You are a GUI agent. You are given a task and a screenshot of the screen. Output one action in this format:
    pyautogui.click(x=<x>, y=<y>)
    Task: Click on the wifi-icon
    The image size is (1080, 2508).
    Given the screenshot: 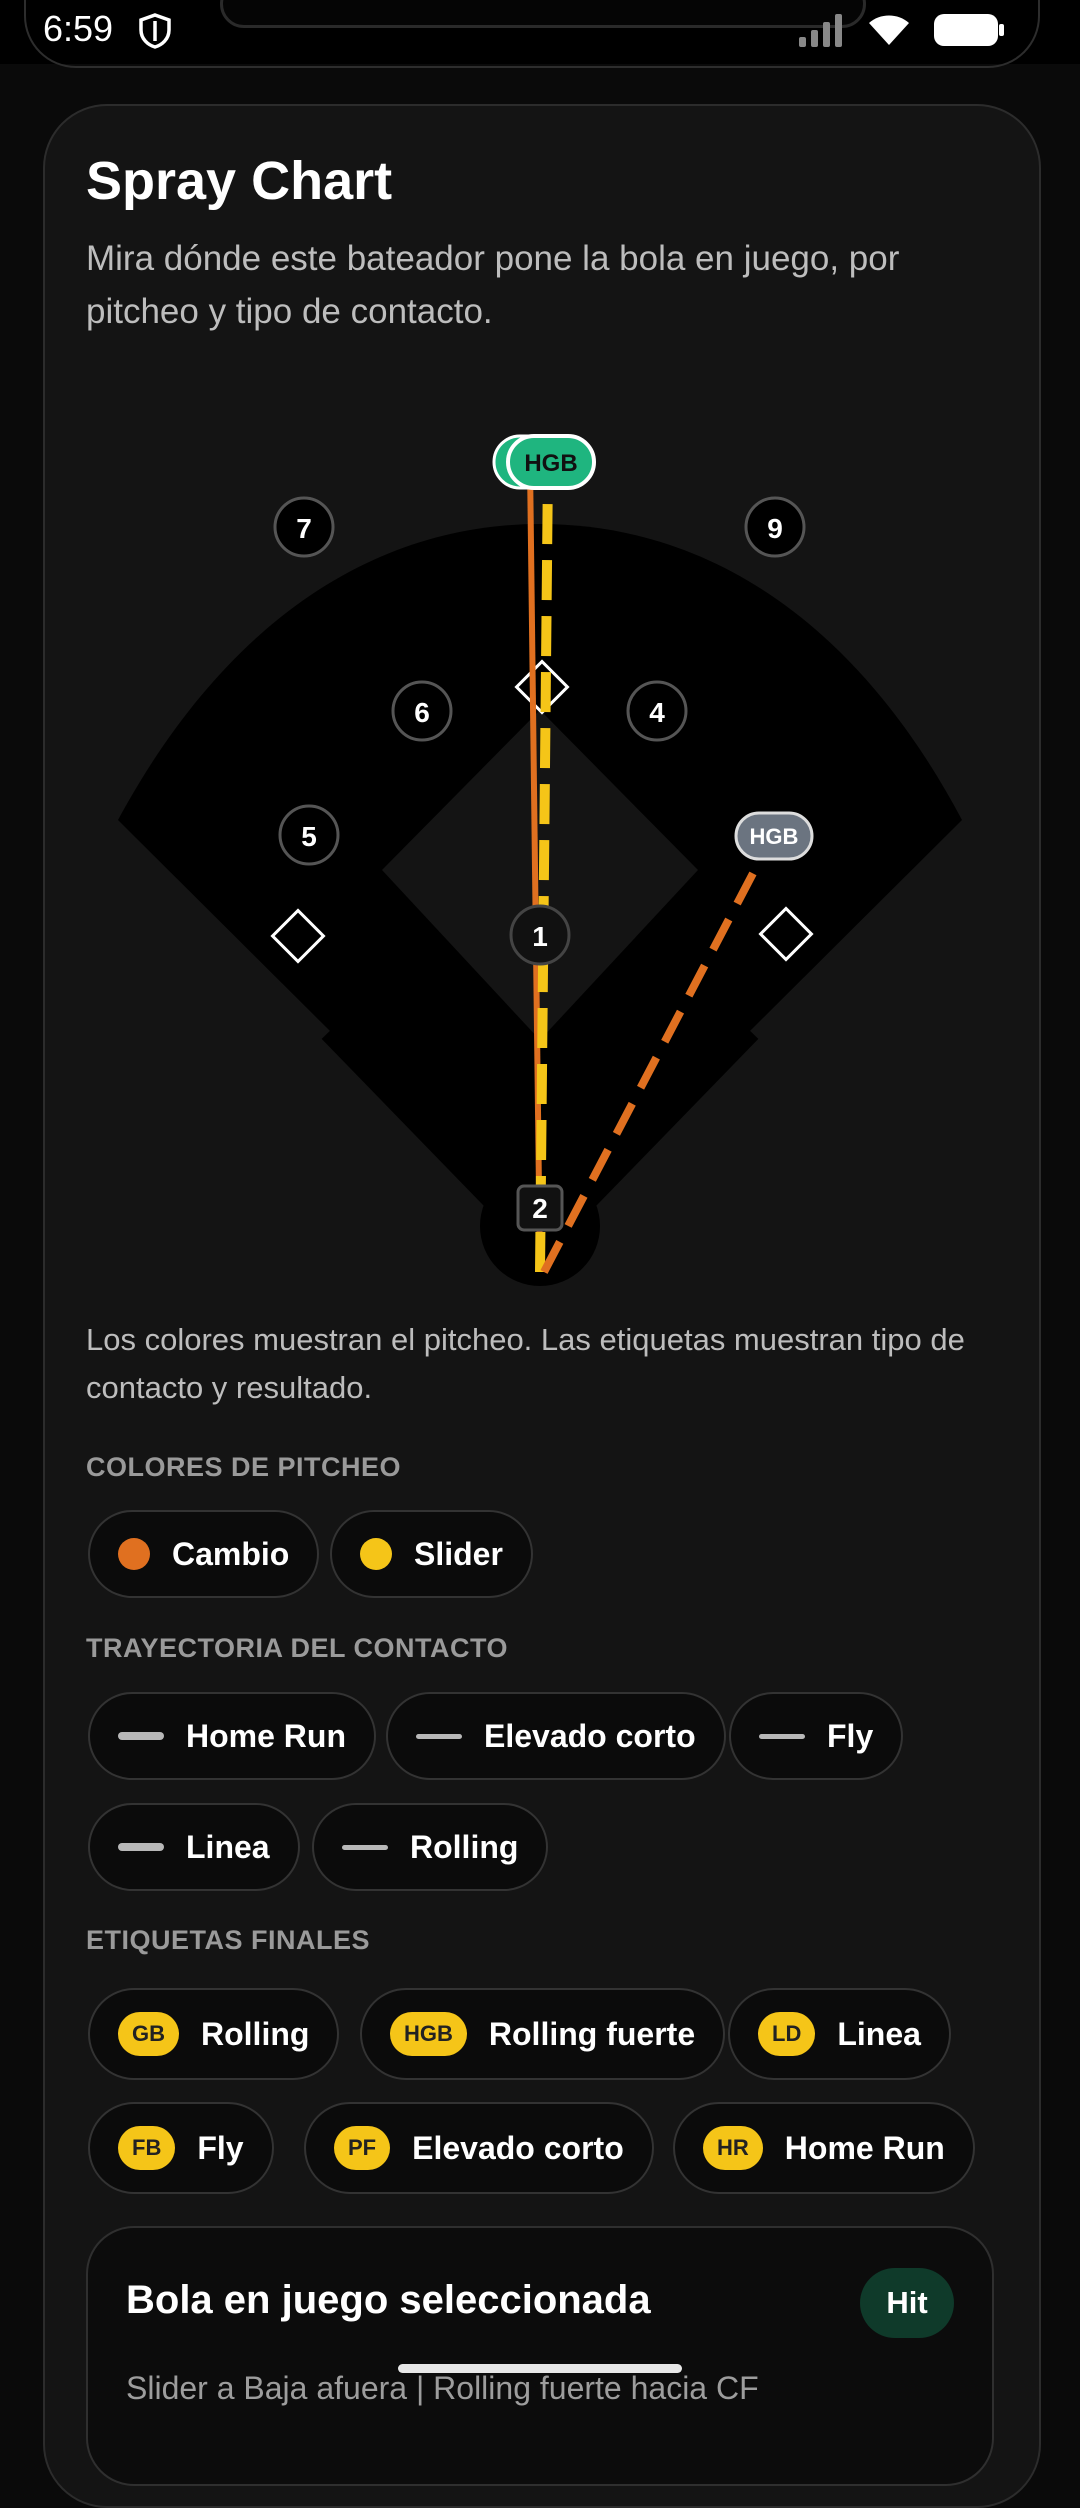 What is the action you would take?
    pyautogui.click(x=889, y=32)
    